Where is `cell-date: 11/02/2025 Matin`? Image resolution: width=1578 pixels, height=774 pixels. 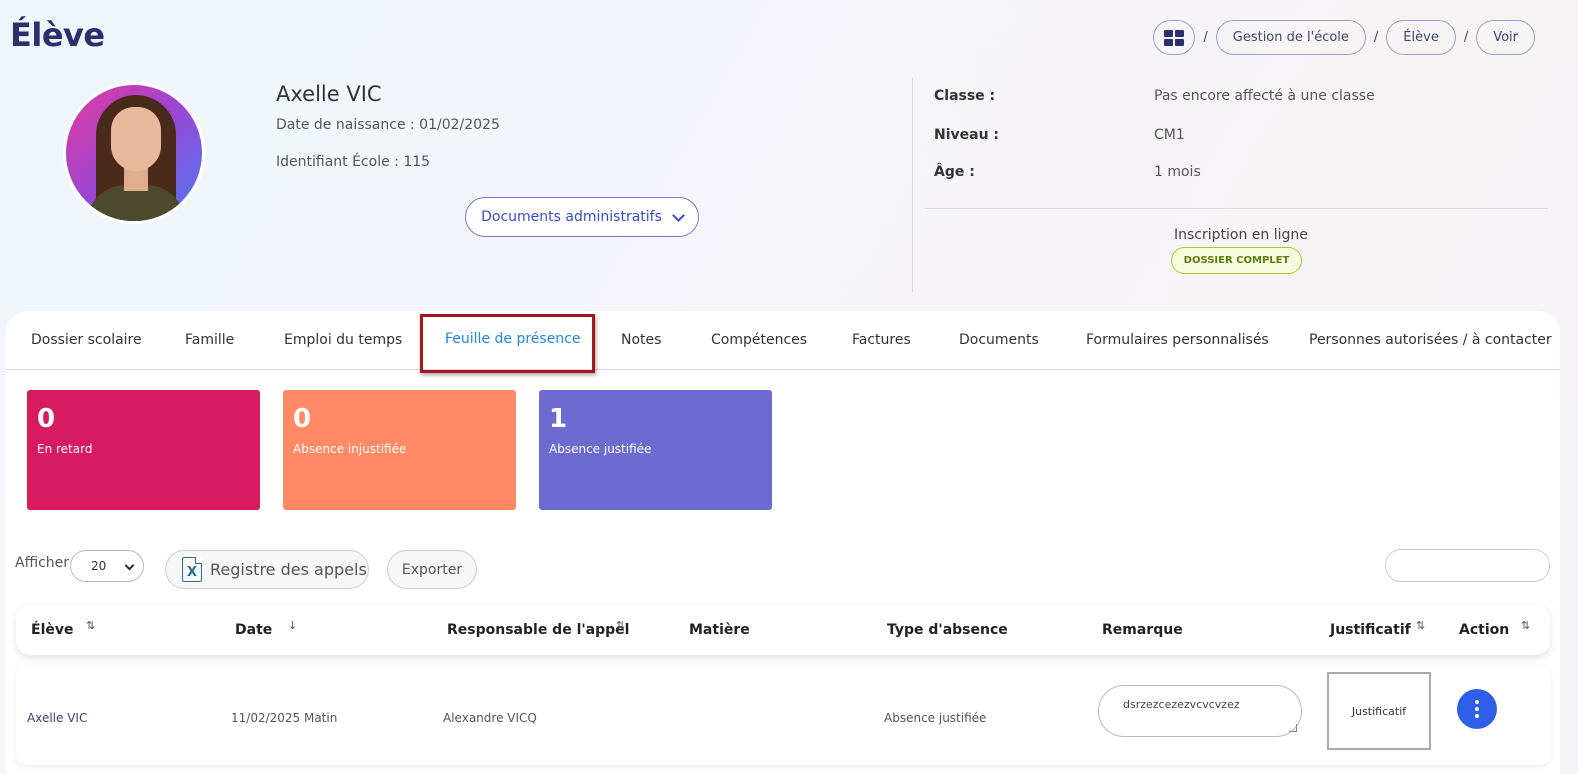
cell-date: 11/02/2025 Matin is located at coordinates (284, 718).